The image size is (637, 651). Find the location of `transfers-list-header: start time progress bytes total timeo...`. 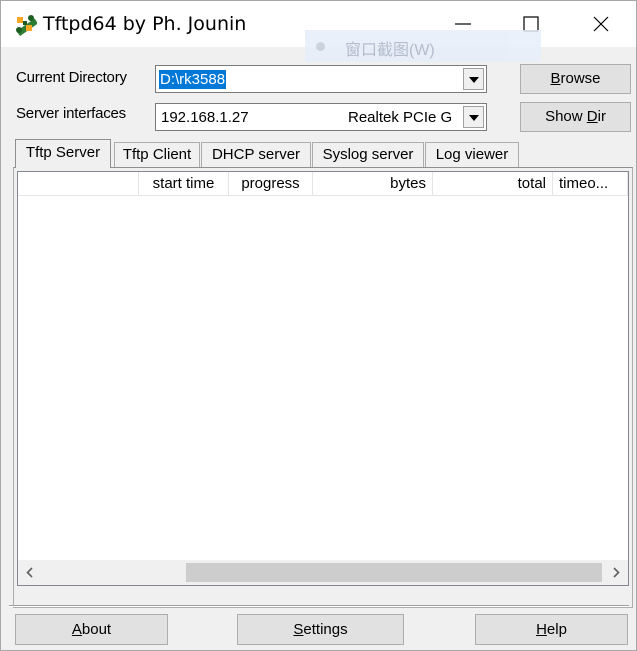

transfers-list-header: start time progress bytes total timeo... is located at coordinates (323, 184).